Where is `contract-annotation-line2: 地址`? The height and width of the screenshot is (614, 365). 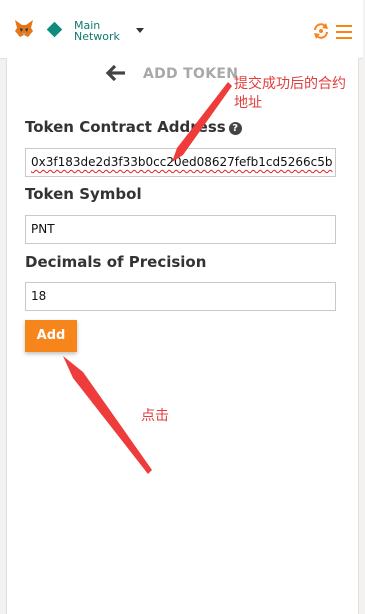 contract-annotation-line2: 地址 is located at coordinates (248, 103).